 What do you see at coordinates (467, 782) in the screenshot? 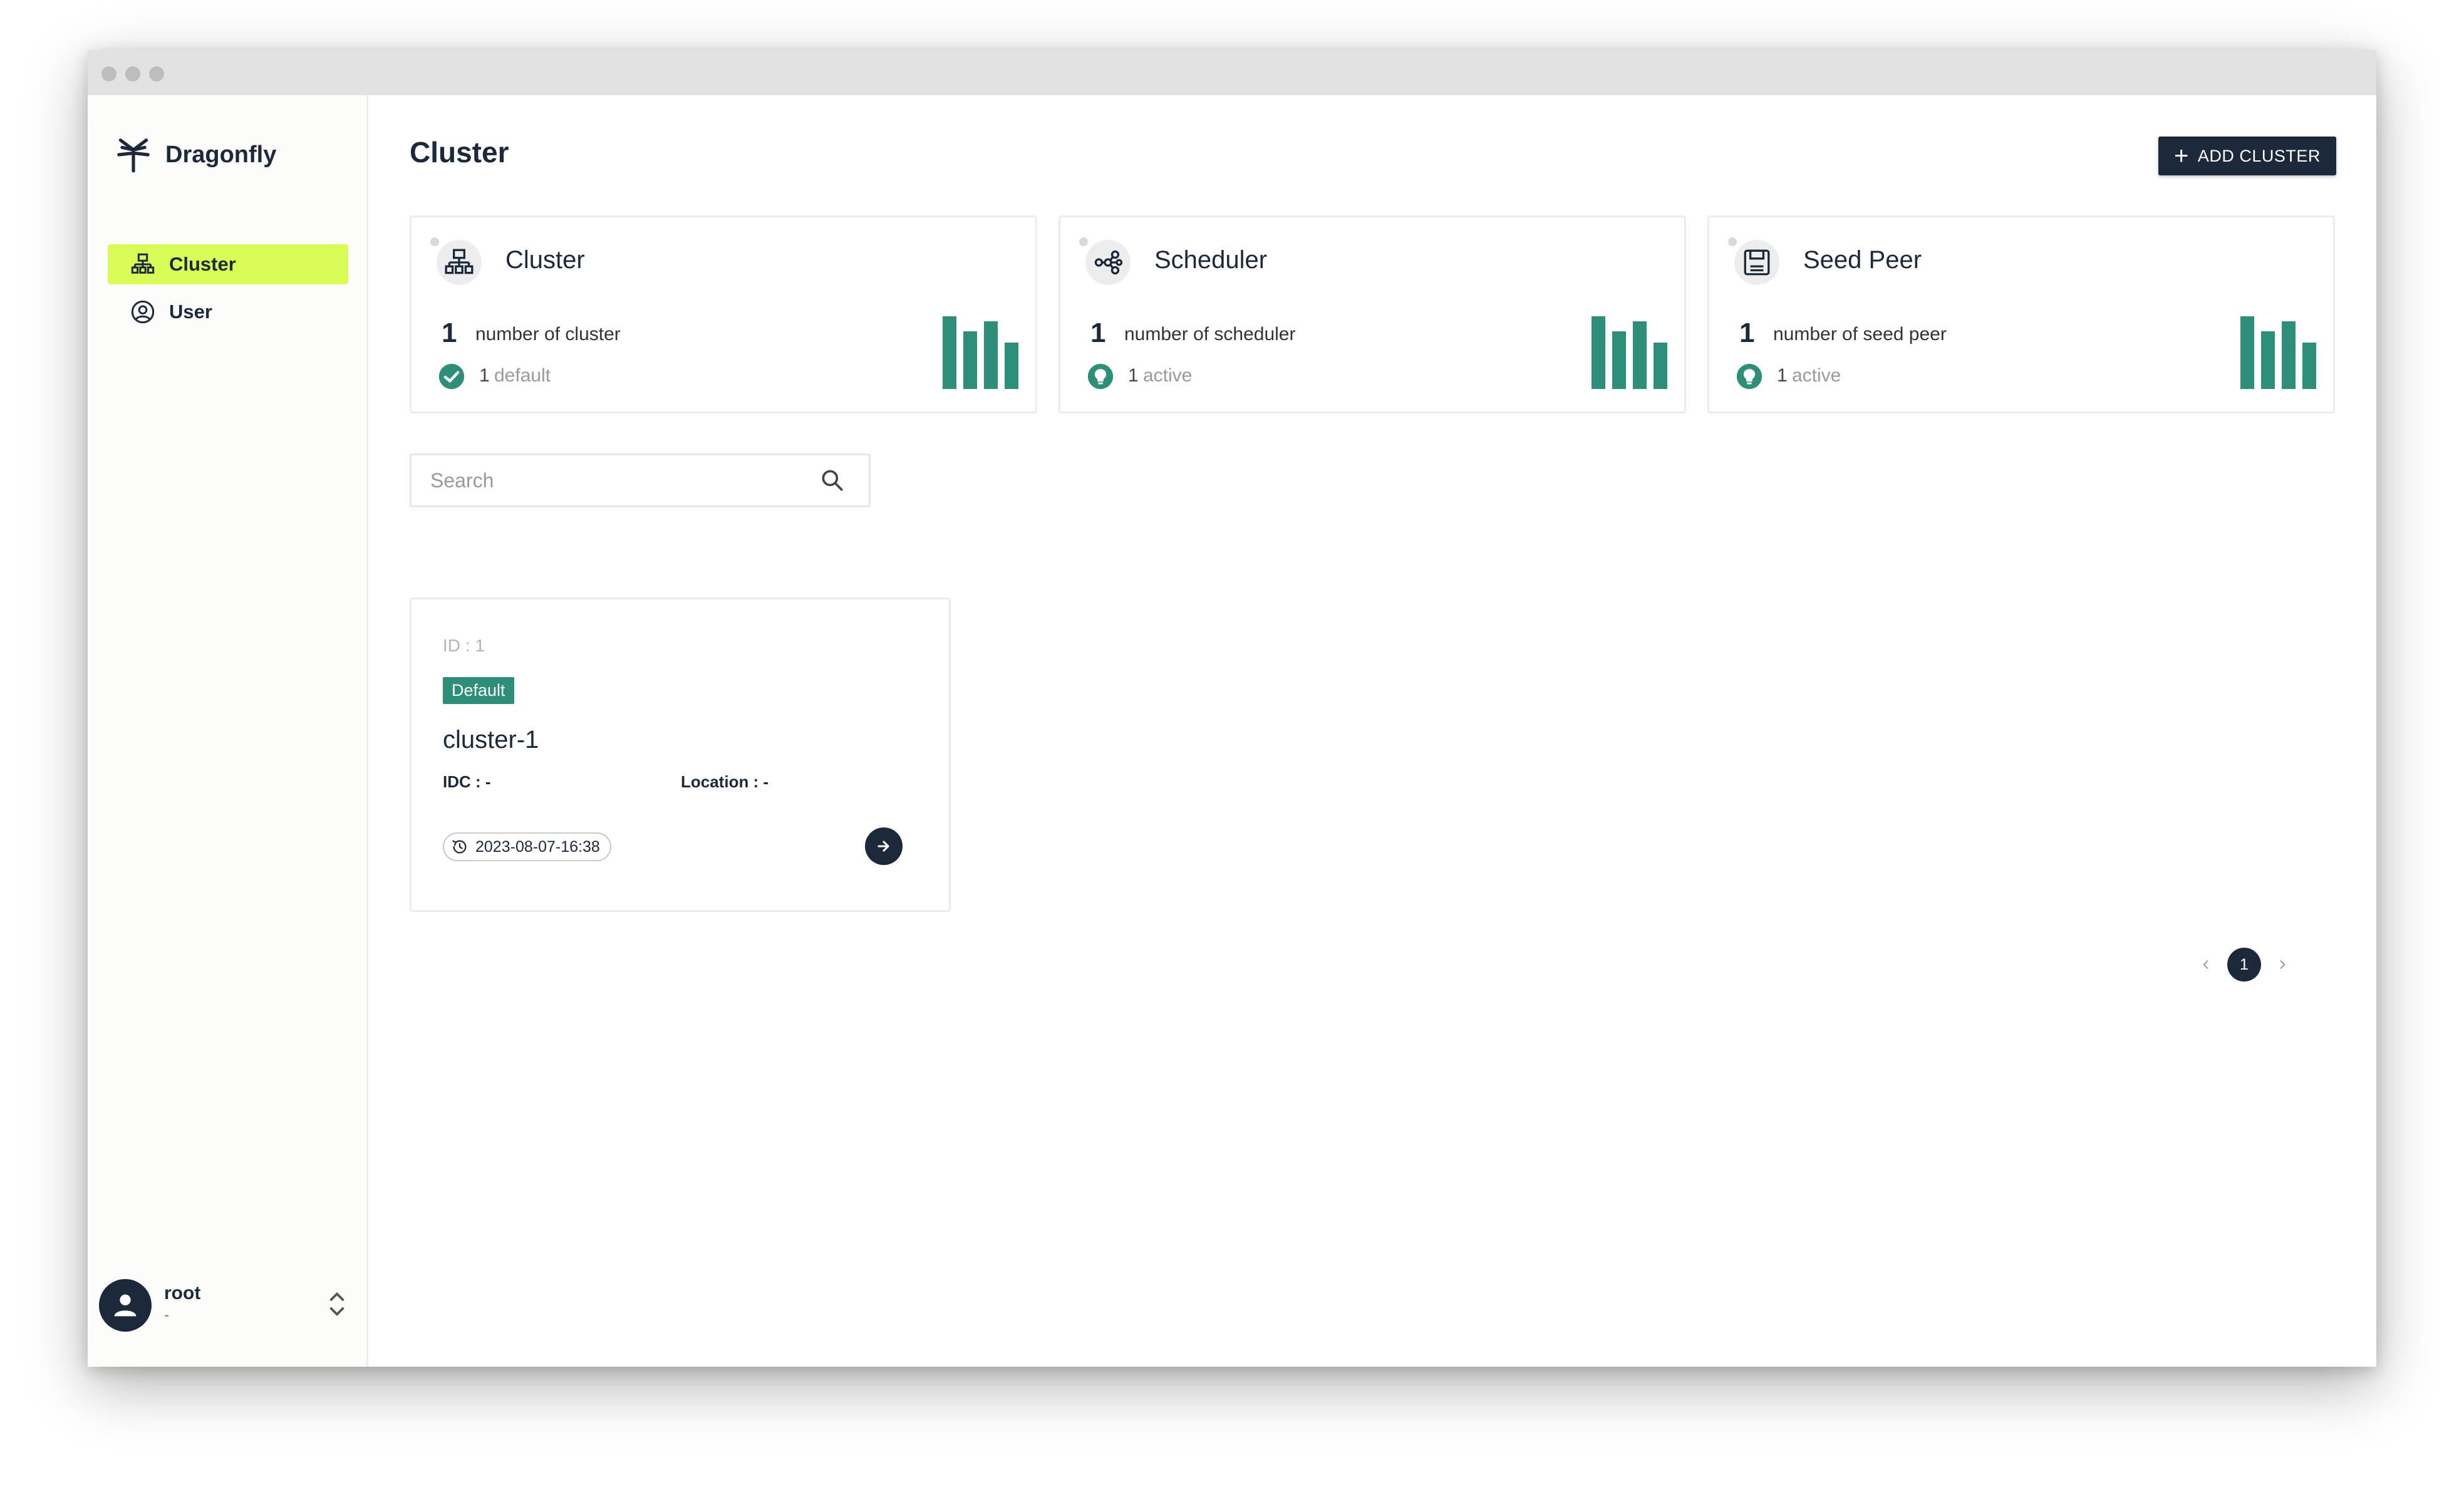
I see `cluster-idc: IDC : -` at bounding box center [467, 782].